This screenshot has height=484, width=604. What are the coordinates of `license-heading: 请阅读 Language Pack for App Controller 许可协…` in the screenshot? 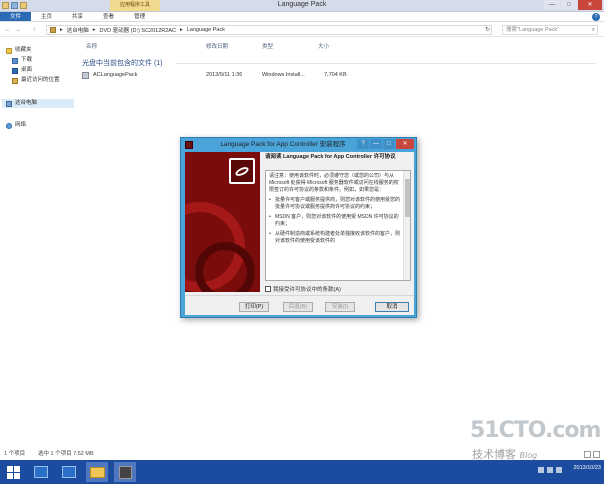 It's located at (330, 157).